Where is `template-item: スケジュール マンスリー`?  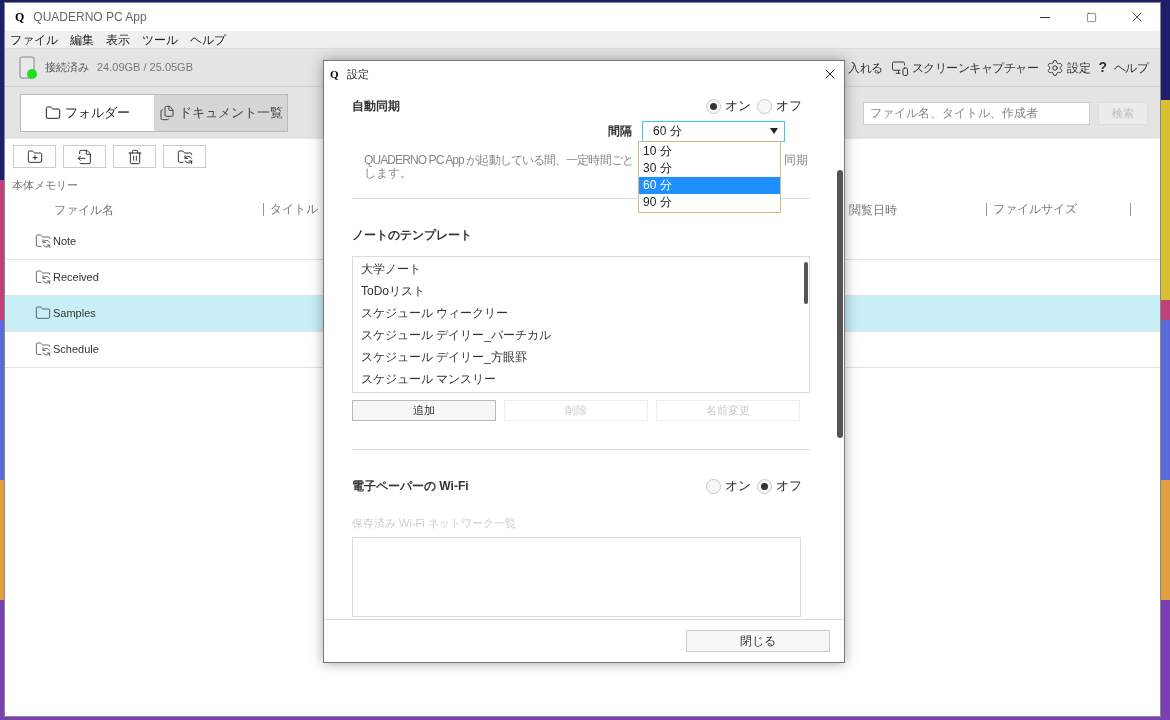 template-item: スケジュール マンスリー is located at coordinates (581, 379).